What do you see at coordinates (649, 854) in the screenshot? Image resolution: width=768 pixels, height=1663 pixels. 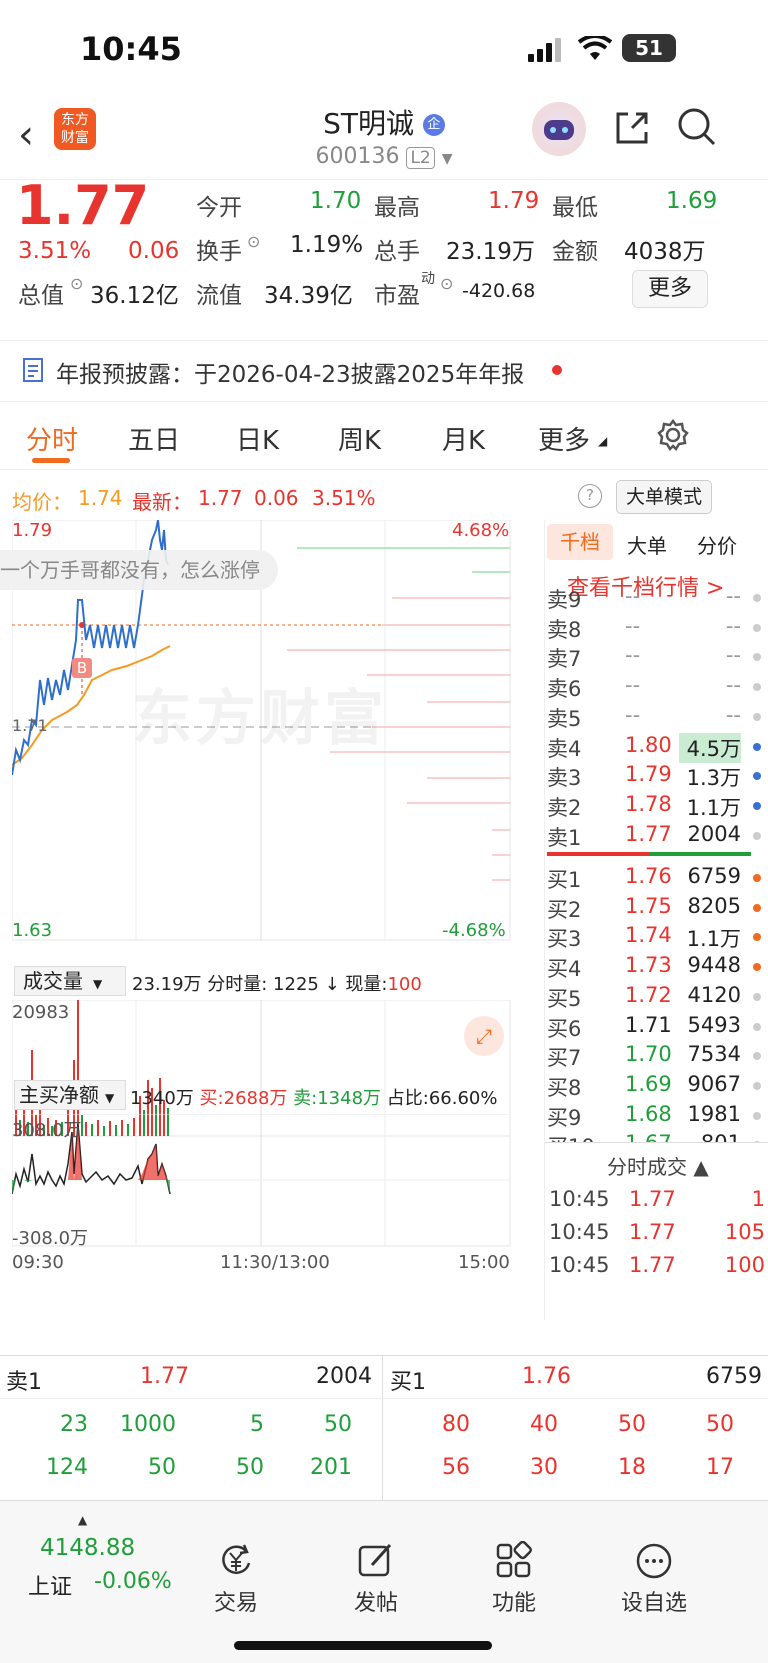 I see `spread-bar` at bounding box center [649, 854].